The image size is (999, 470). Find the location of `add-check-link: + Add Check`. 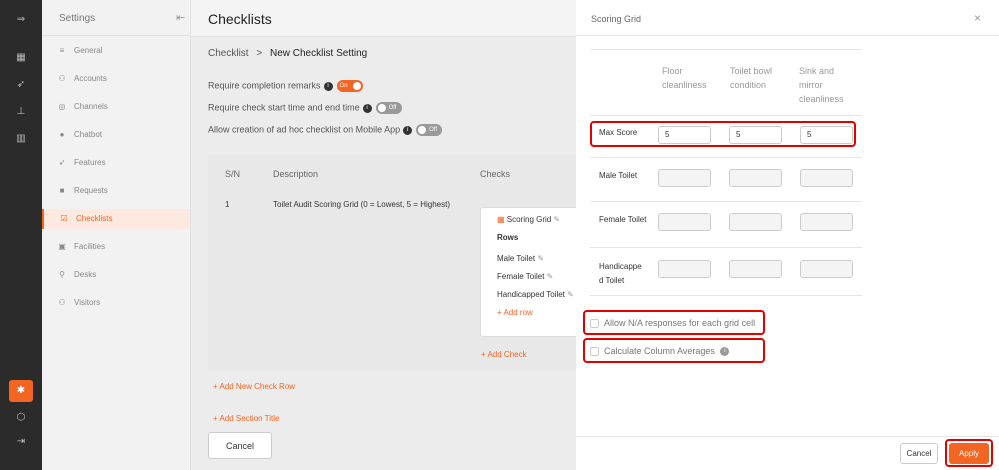

add-check-link: + Add Check is located at coordinates (504, 354).